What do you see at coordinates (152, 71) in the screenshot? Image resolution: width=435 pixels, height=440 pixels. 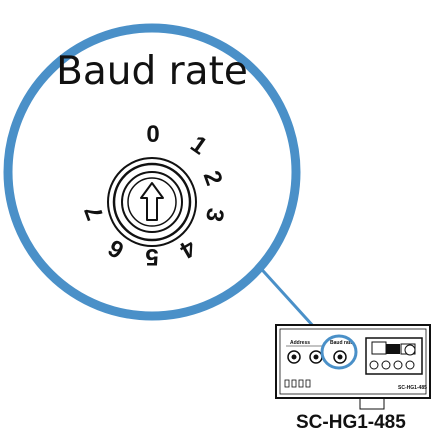 I see `zoom-title: Baud rate` at bounding box center [152, 71].